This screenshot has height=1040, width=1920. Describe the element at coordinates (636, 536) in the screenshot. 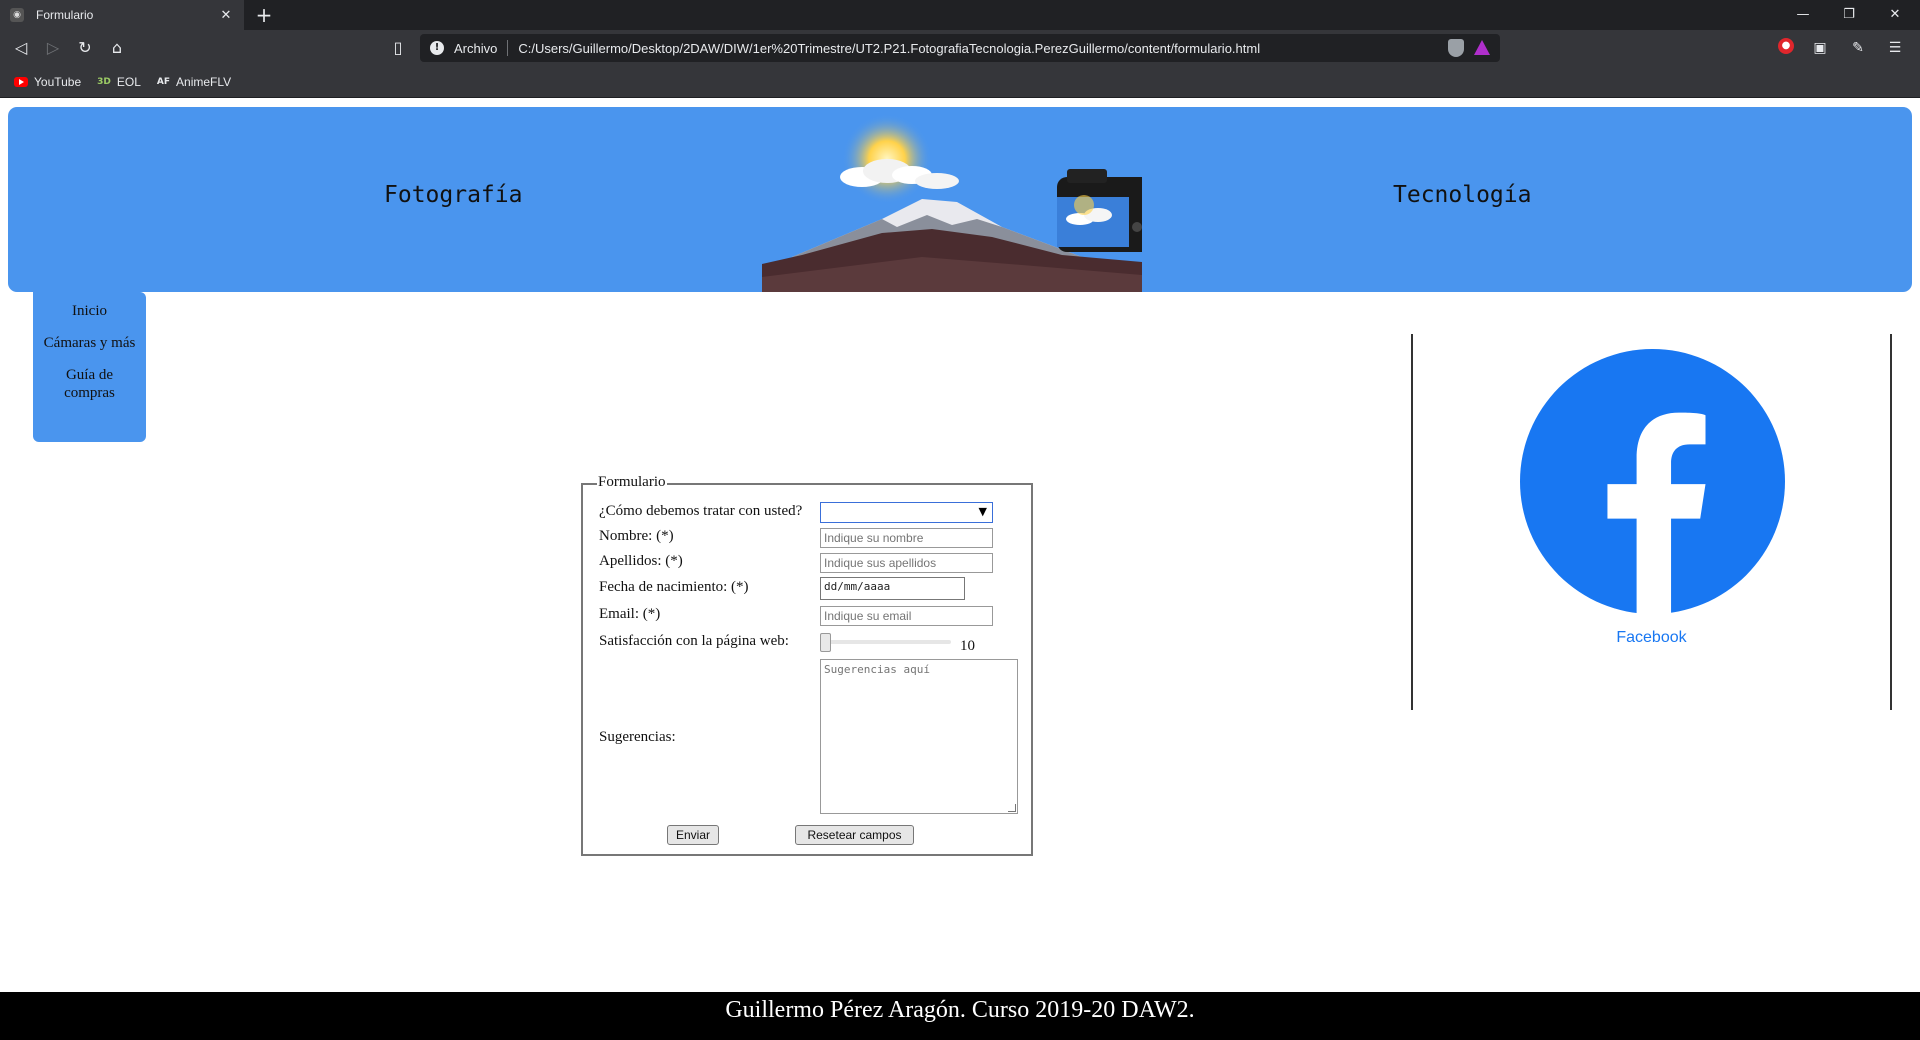

I see `name-label: Nombre: (*)` at that location.